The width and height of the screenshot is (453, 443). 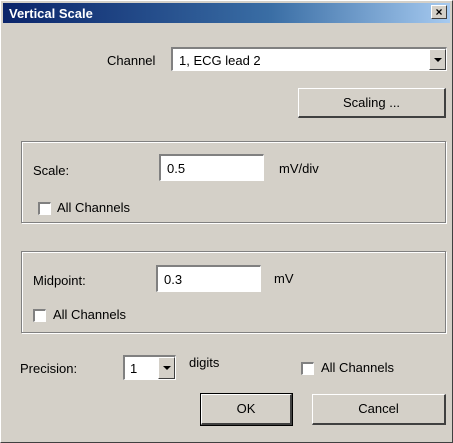 What do you see at coordinates (284, 278) in the screenshot?
I see `midpoint-unit: mV` at bounding box center [284, 278].